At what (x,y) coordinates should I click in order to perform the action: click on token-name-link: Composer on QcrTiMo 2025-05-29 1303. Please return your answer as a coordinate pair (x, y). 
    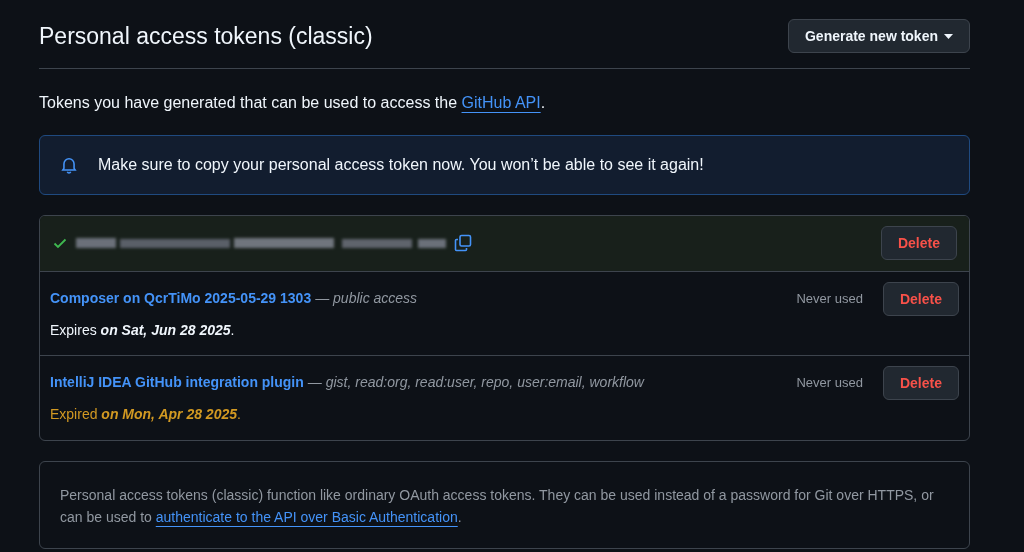
    Looking at the image, I should click on (181, 297).